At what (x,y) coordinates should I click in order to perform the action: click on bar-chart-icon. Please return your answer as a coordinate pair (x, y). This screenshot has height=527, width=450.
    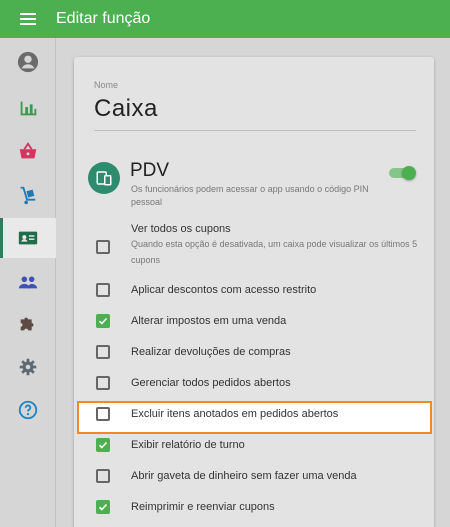
    Looking at the image, I should click on (28, 108).